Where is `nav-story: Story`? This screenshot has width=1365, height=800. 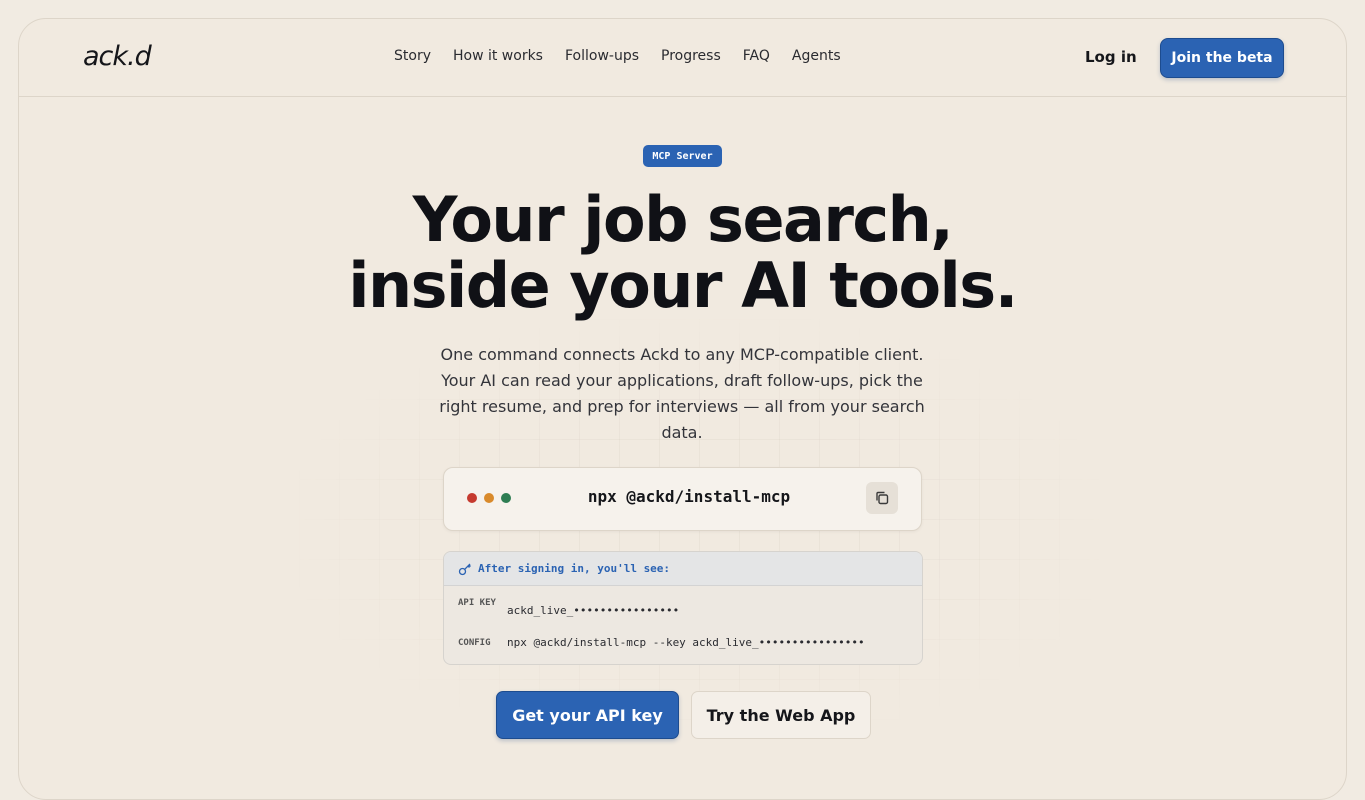 nav-story: Story is located at coordinates (412, 56).